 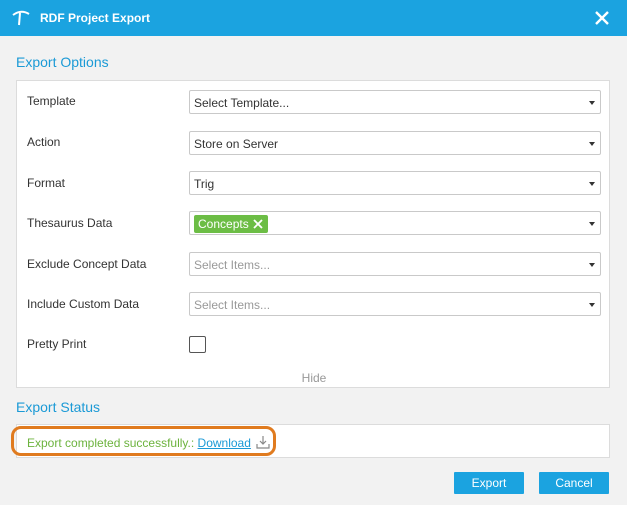 What do you see at coordinates (70, 223) in the screenshot?
I see `thesaurus-data-label: Thesaurus Data` at bounding box center [70, 223].